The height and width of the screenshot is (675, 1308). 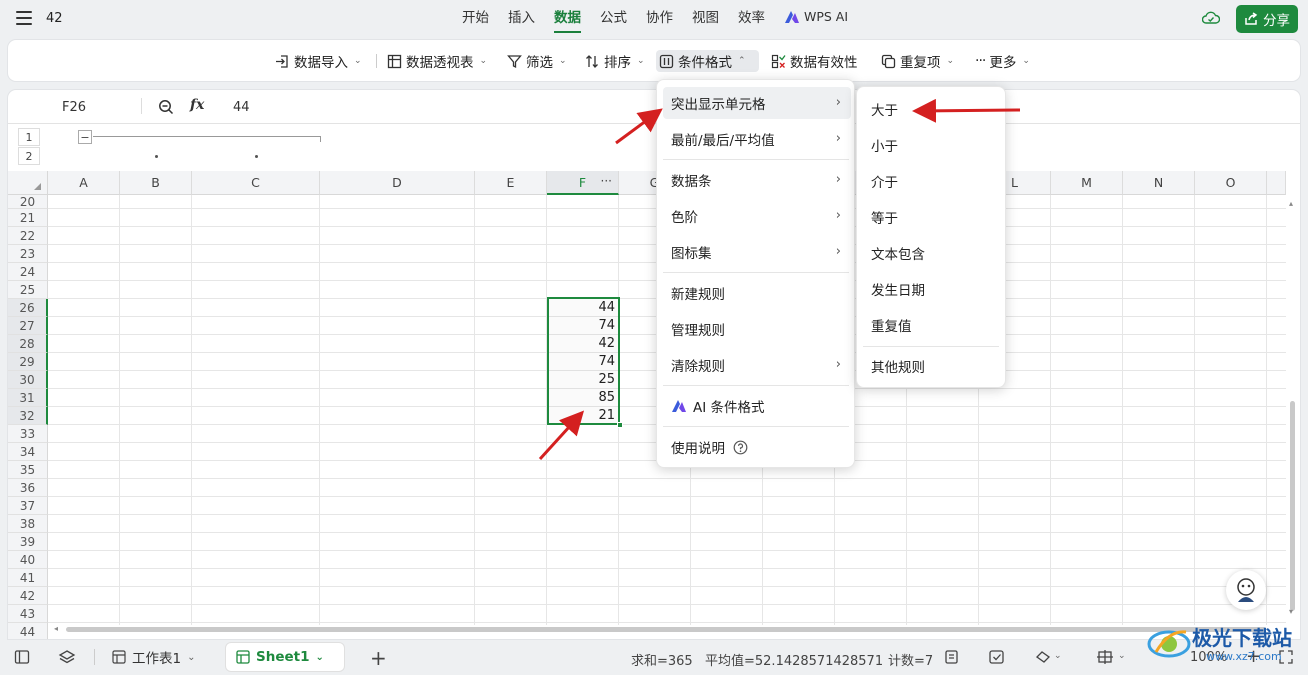 What do you see at coordinates (620, 425) in the screenshot?
I see `fill-handle` at bounding box center [620, 425].